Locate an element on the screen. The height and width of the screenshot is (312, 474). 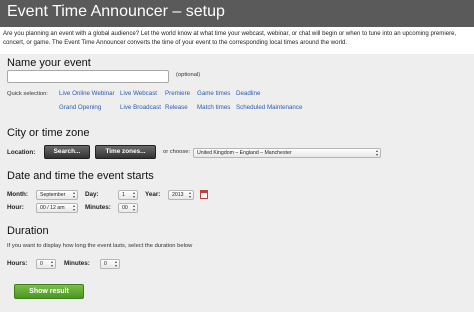
hour-label: Hour: is located at coordinates (15, 207).